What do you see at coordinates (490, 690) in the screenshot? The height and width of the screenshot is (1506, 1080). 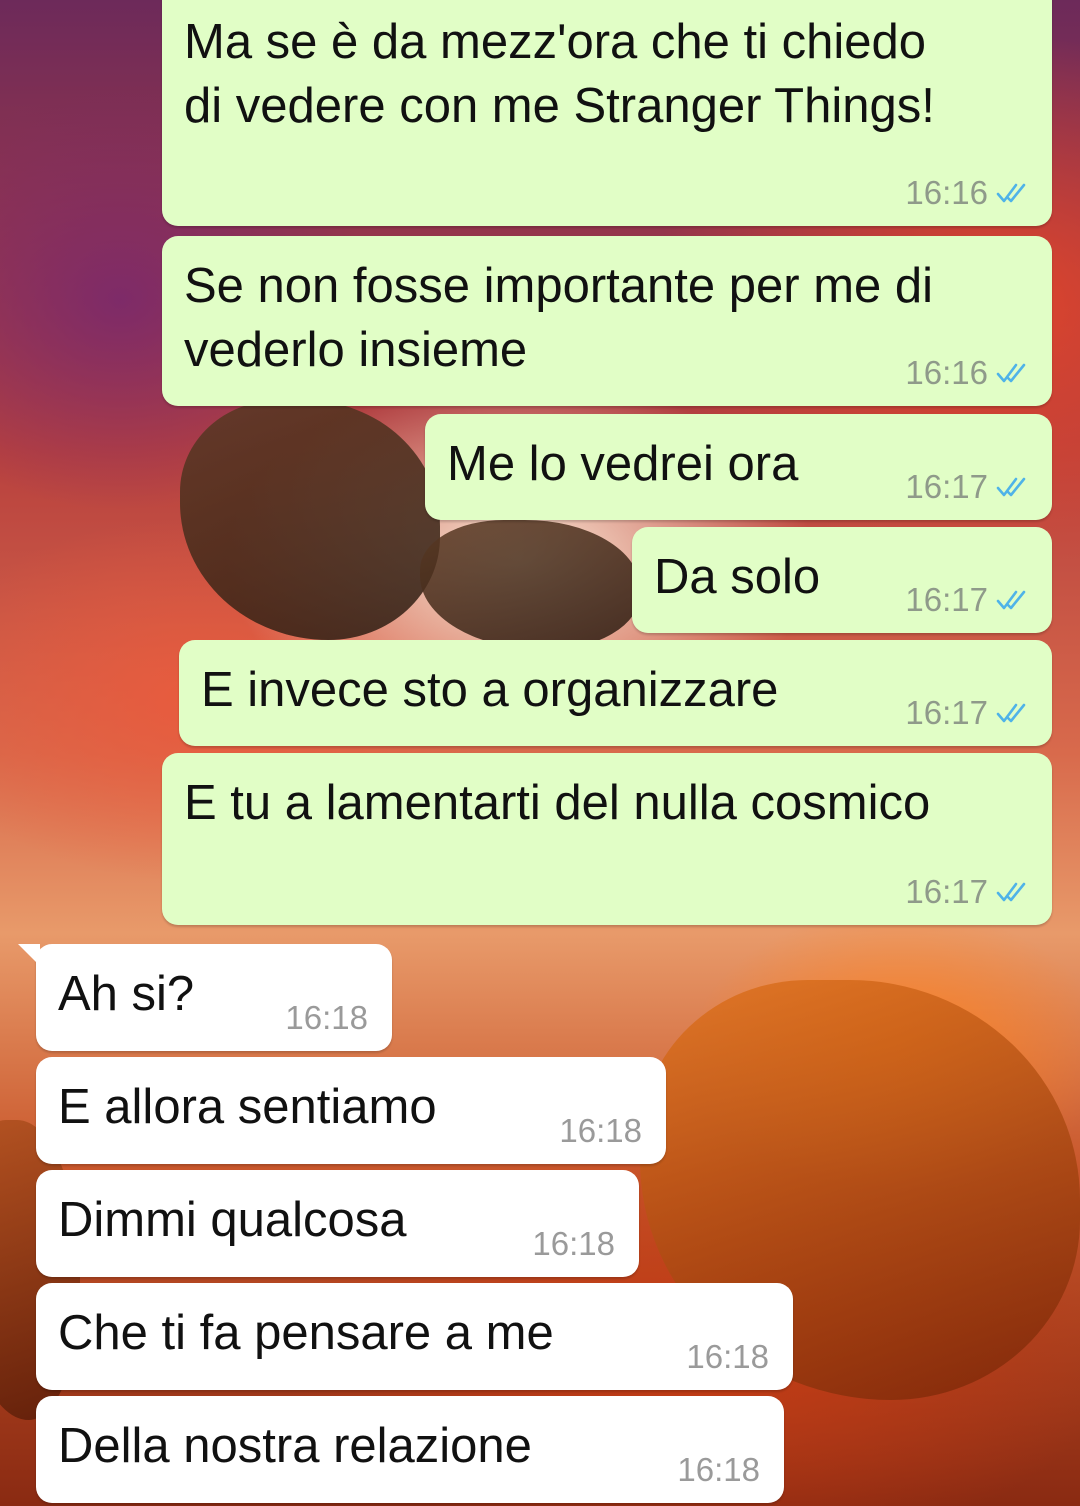 I see `message-text: E invece sto a organizzare` at bounding box center [490, 690].